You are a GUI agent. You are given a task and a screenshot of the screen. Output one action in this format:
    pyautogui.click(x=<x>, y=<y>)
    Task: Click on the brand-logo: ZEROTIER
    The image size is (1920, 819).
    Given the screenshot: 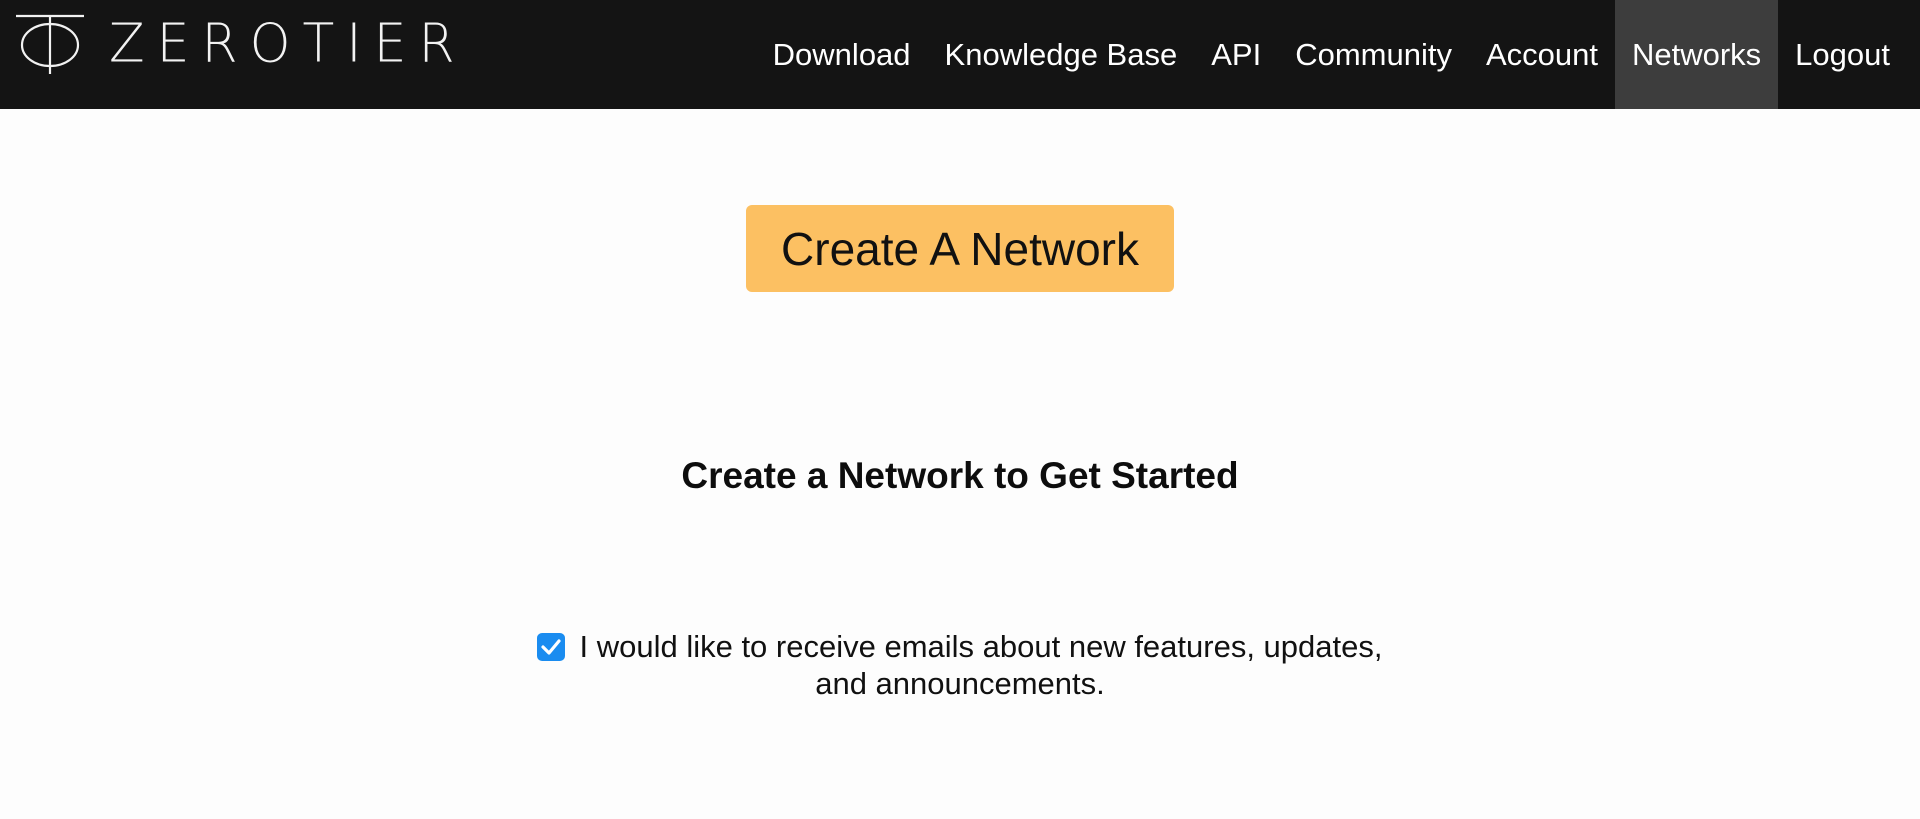 What is the action you would take?
    pyautogui.click(x=241, y=44)
    